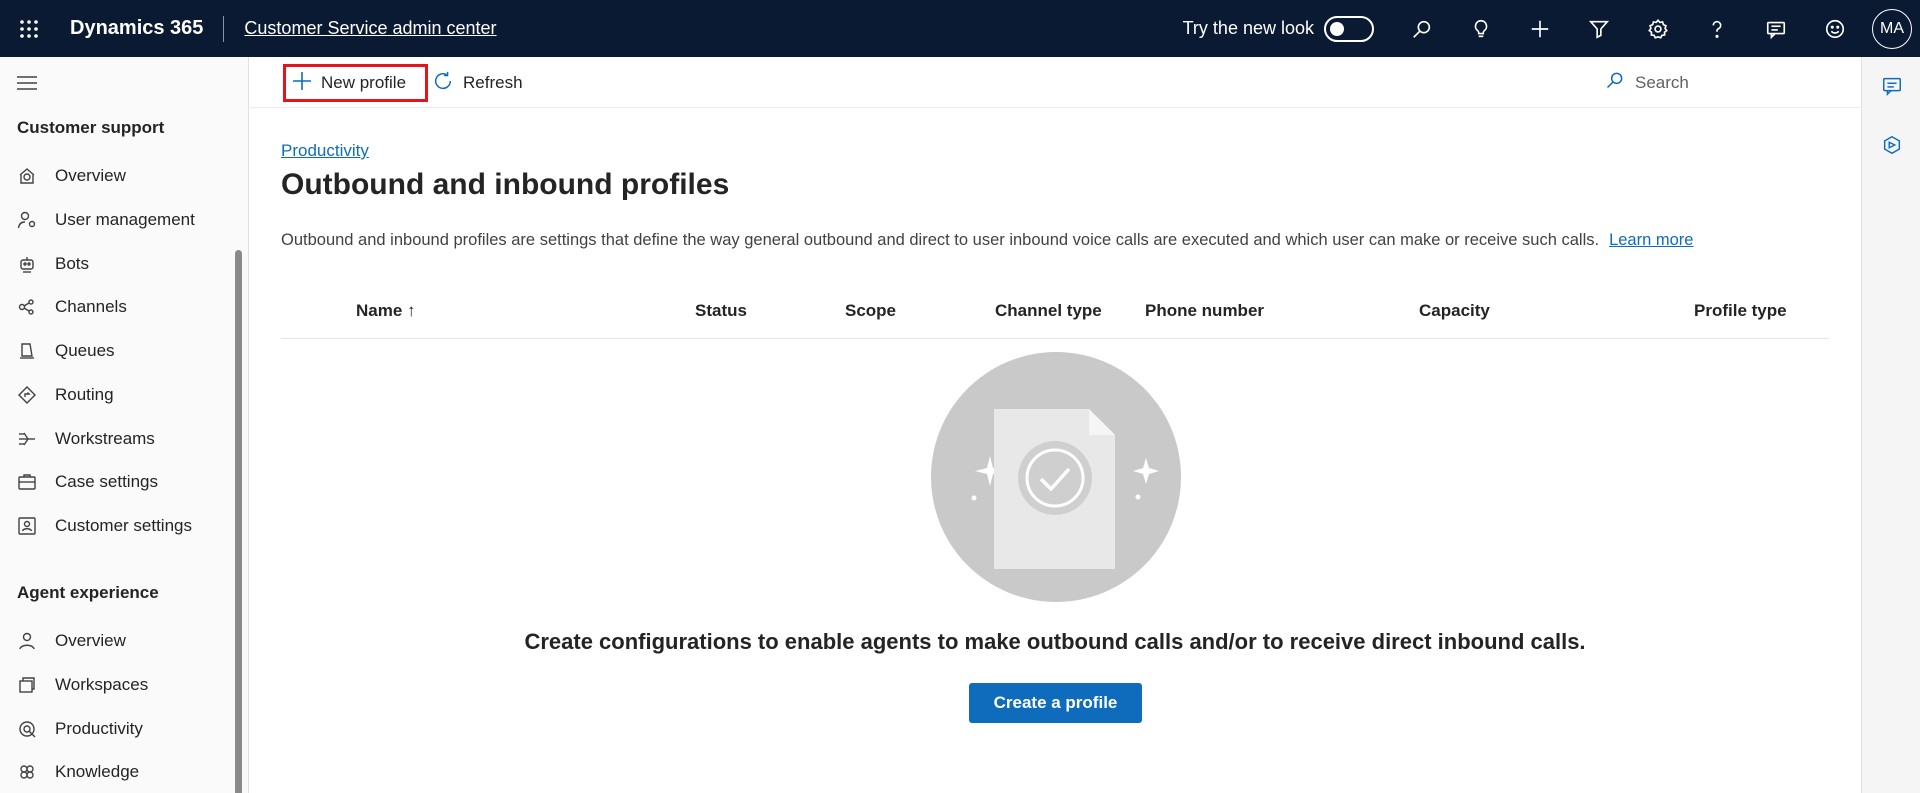 The image size is (1920, 793). I want to click on sidebar-item-routing: Routing, so click(115, 395).